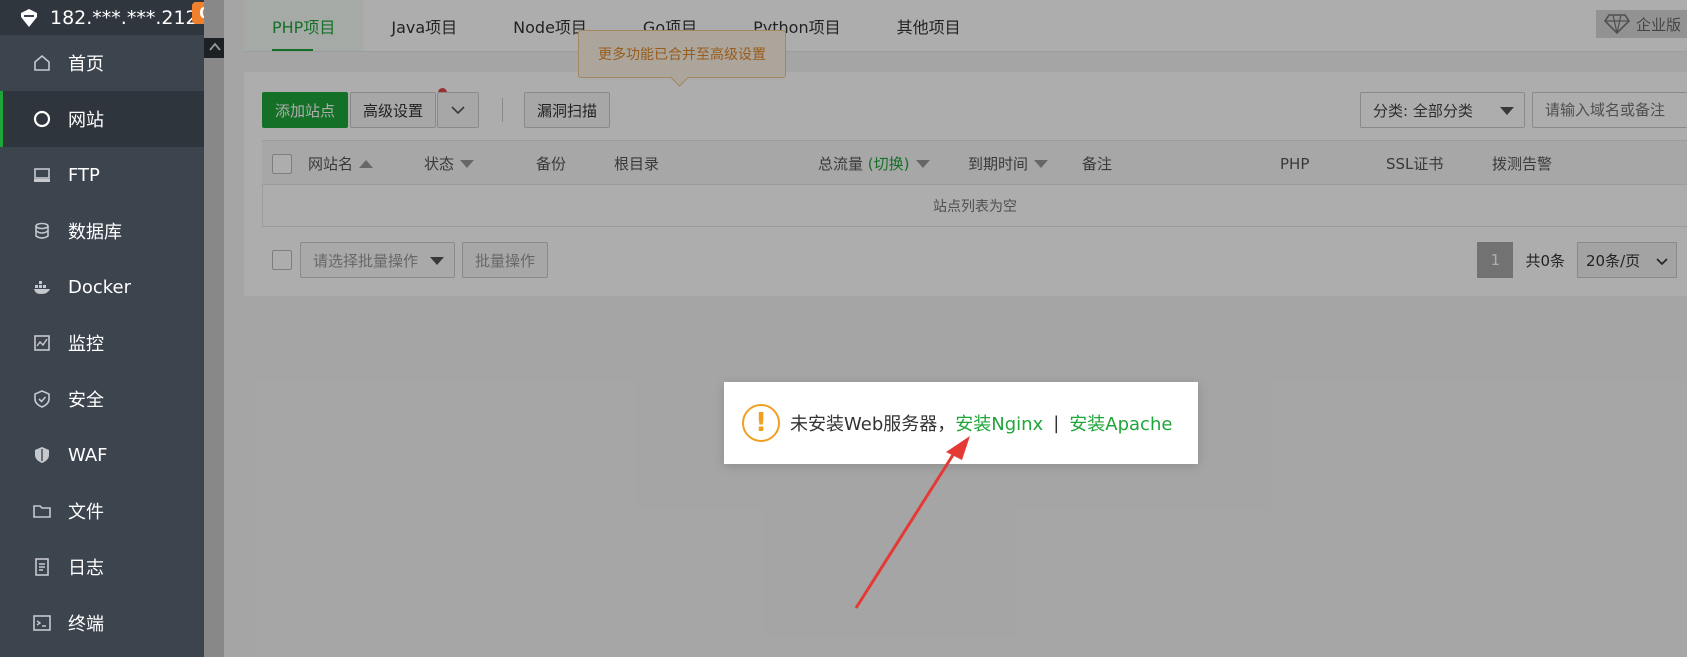 This screenshot has height=657, width=1687. I want to click on database-icon, so click(42, 231).